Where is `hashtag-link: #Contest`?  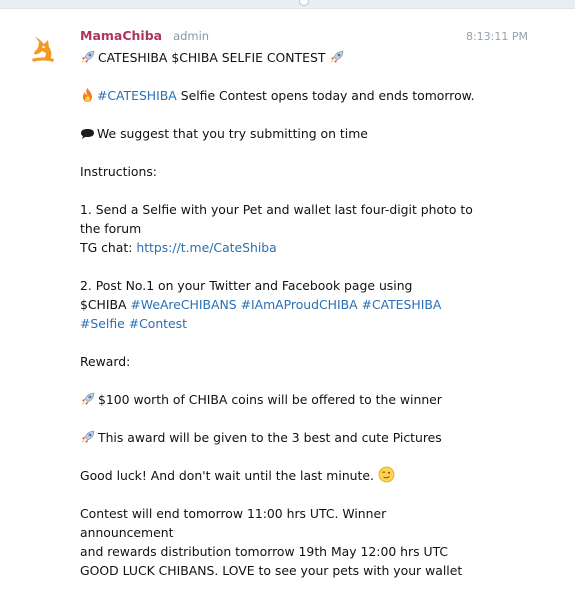
hashtag-link: #Contest is located at coordinates (158, 323).